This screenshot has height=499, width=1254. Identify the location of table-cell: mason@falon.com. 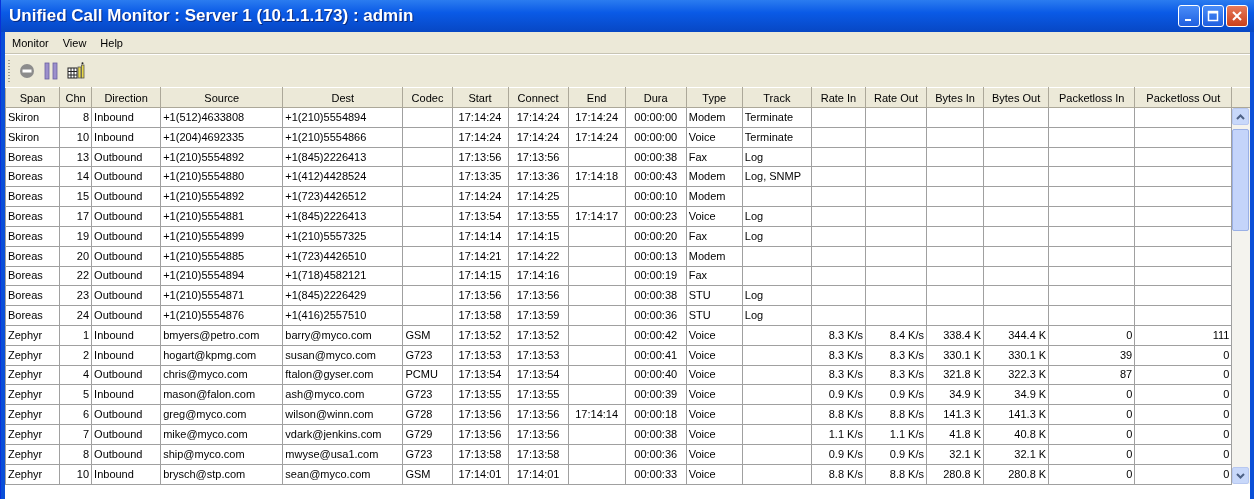
(209, 394).